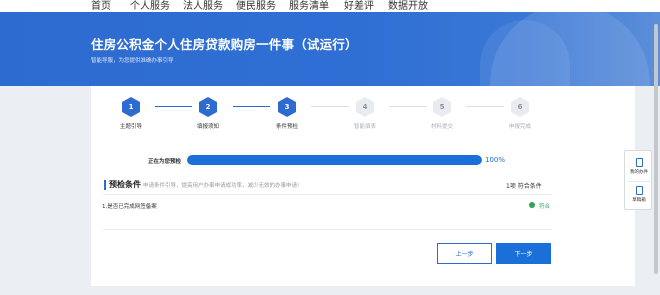  What do you see at coordinates (150, 6) in the screenshot?
I see `nav-personal-services: 个人服务` at bounding box center [150, 6].